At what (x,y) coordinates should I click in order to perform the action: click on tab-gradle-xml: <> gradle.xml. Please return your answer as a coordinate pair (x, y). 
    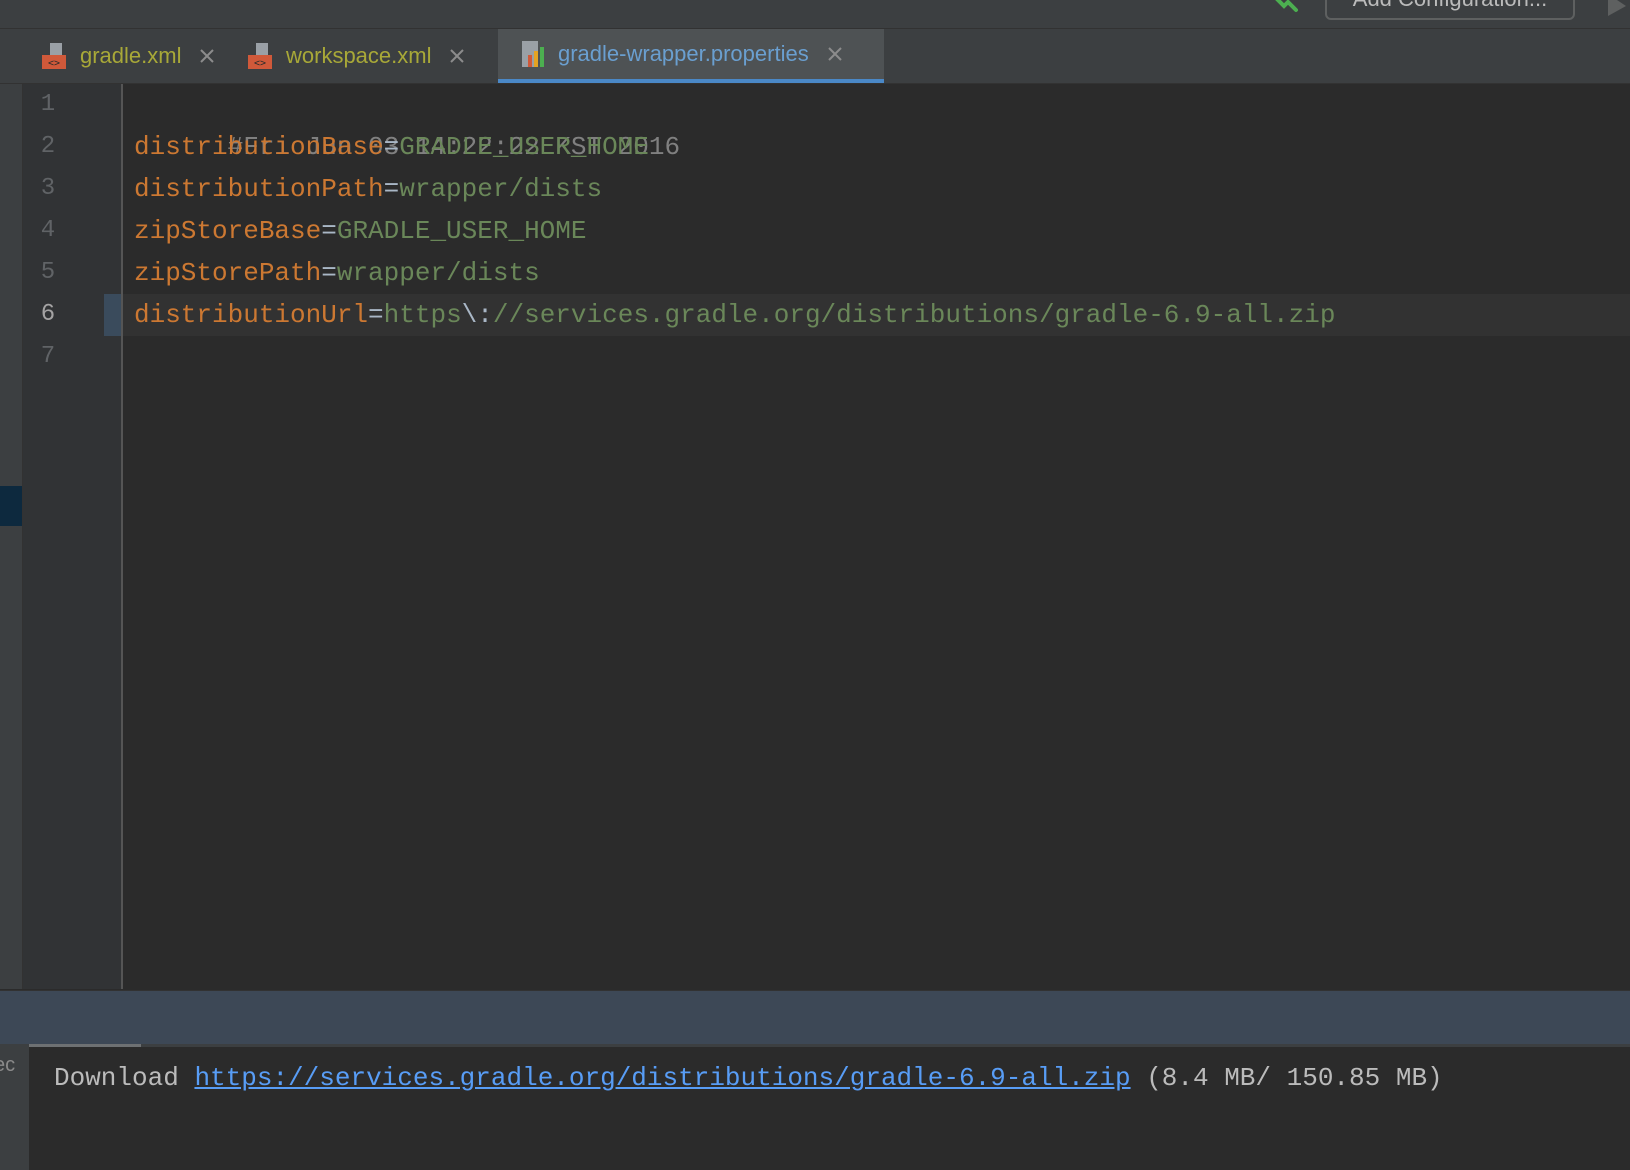
    Looking at the image, I should click on (135, 56).